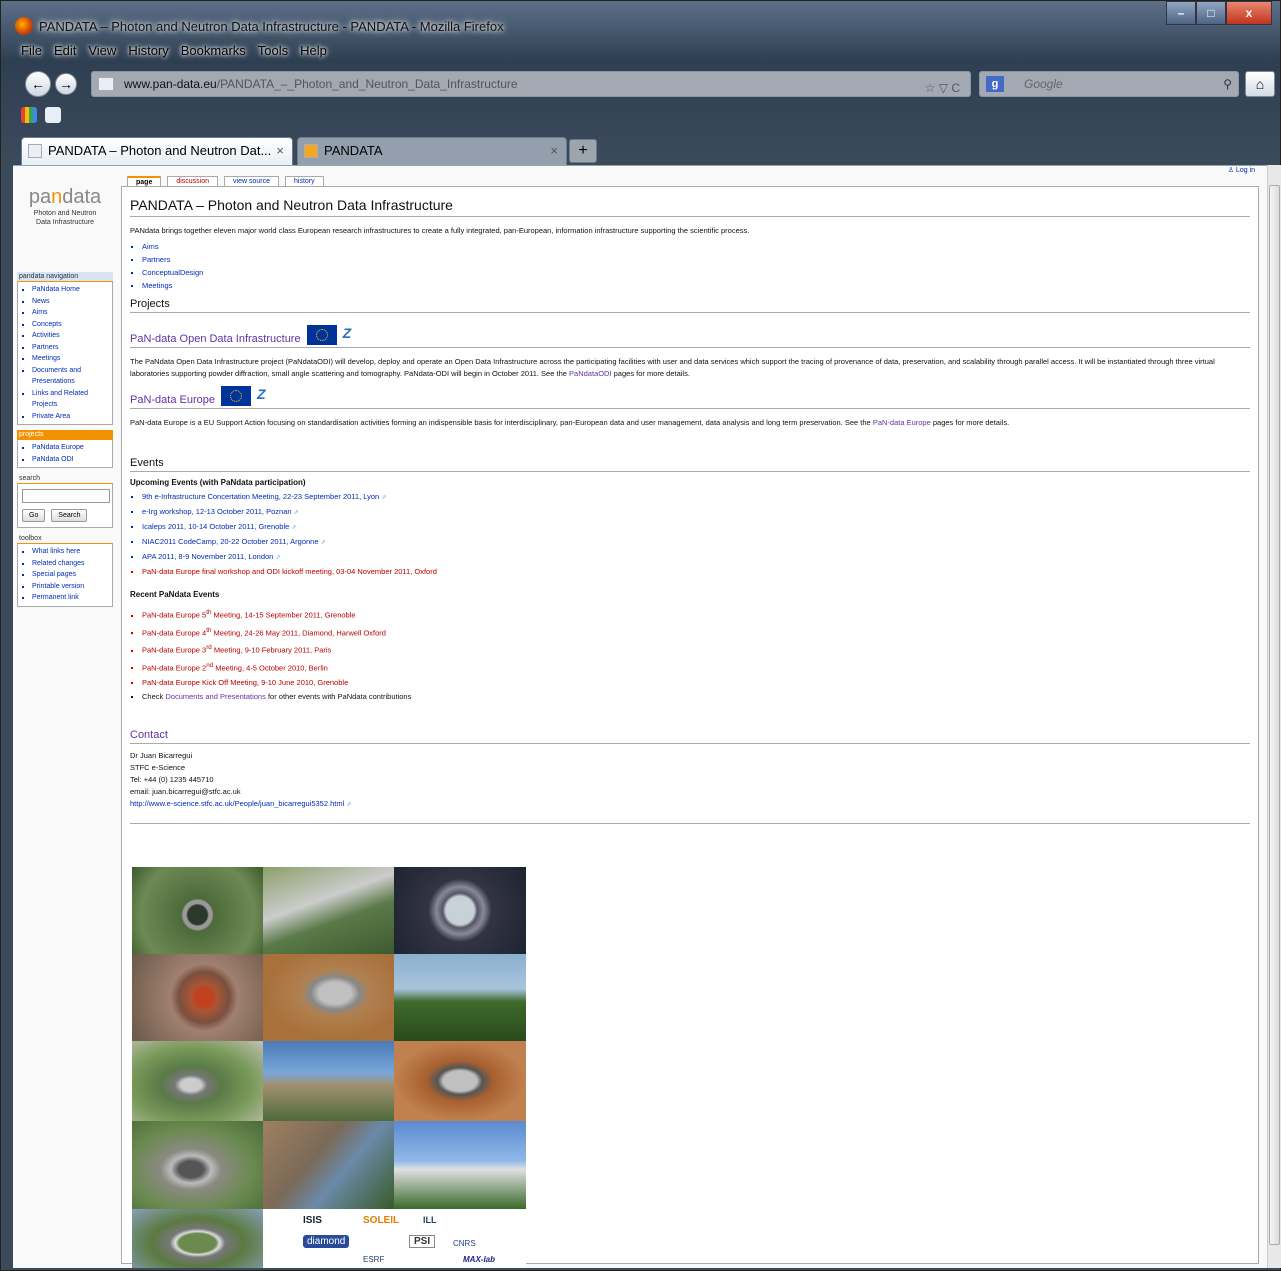 Image resolution: width=1281 pixels, height=1271 pixels. I want to click on search-input: g Google ⚲, so click(1109, 84).